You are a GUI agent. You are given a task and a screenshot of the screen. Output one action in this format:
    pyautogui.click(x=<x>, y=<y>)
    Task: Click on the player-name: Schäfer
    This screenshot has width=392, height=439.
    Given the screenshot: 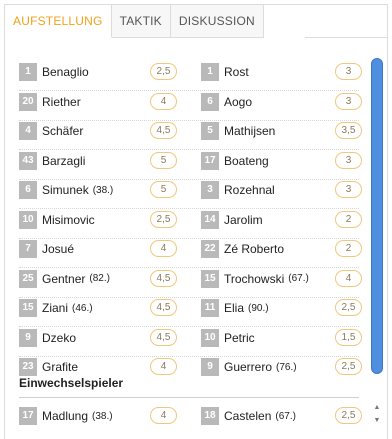 What is the action you would take?
    pyautogui.click(x=62, y=131)
    